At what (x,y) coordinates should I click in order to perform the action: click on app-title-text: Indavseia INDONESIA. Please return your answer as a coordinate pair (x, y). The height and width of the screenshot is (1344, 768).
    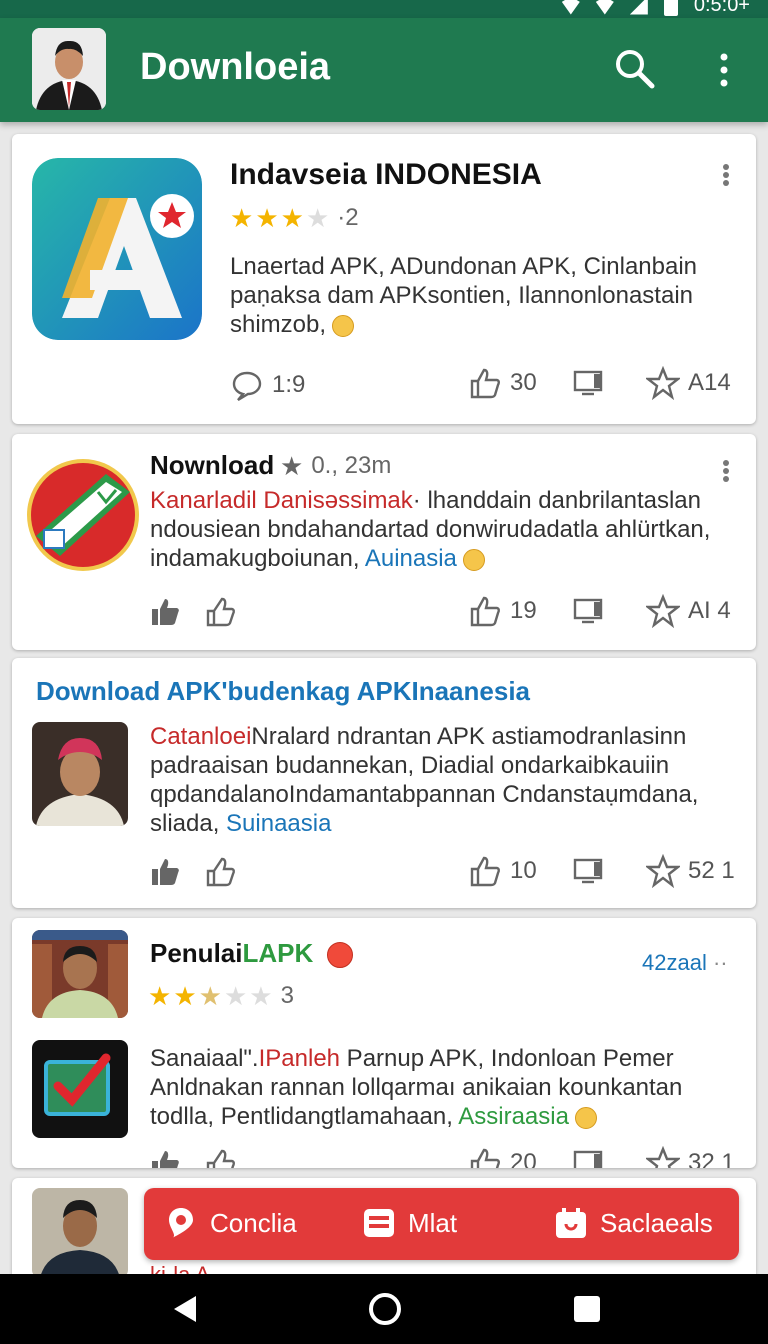
    Looking at the image, I should click on (386, 175).